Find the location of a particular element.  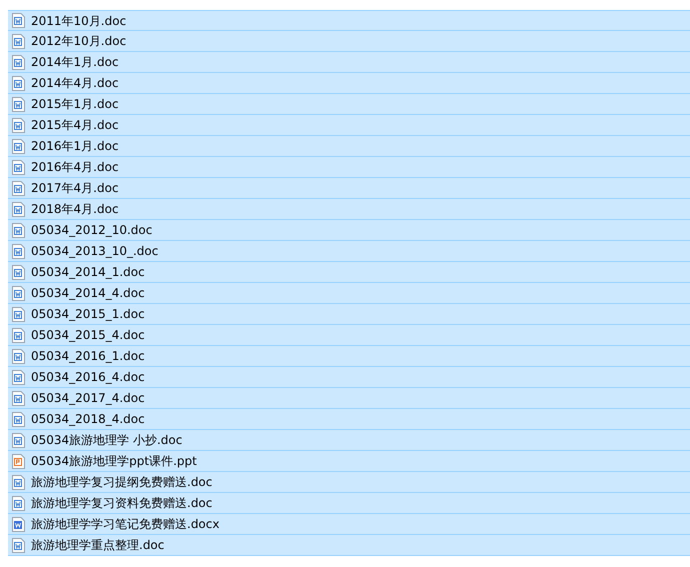

file-row: 05034旅游地理学ppt课件.ppt is located at coordinates (349, 461).